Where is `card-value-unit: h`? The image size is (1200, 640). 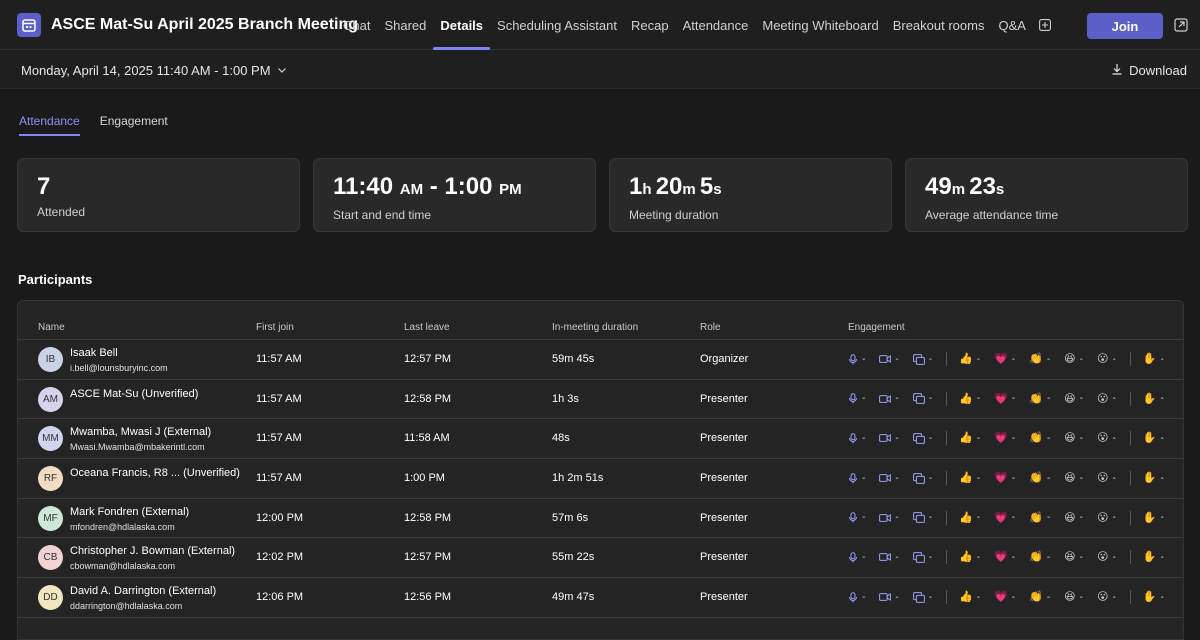
card-value-unit: h is located at coordinates (649, 189).